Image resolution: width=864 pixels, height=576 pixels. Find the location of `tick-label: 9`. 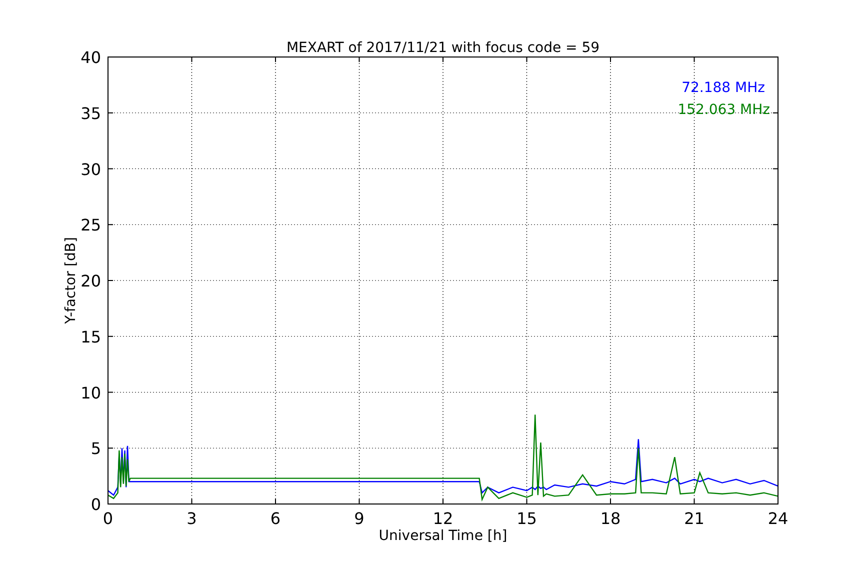

tick-label: 9 is located at coordinates (359, 518).